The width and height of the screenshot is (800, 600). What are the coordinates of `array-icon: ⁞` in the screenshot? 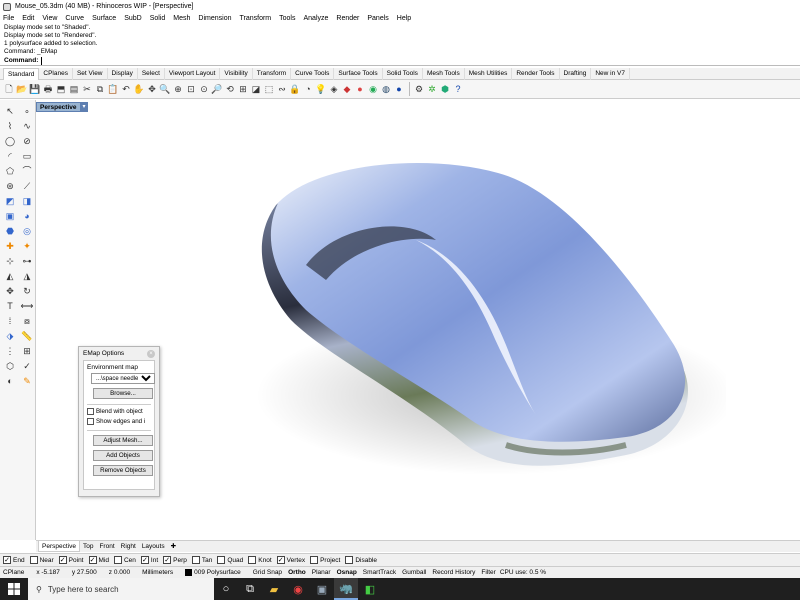 It's located at (10, 320).